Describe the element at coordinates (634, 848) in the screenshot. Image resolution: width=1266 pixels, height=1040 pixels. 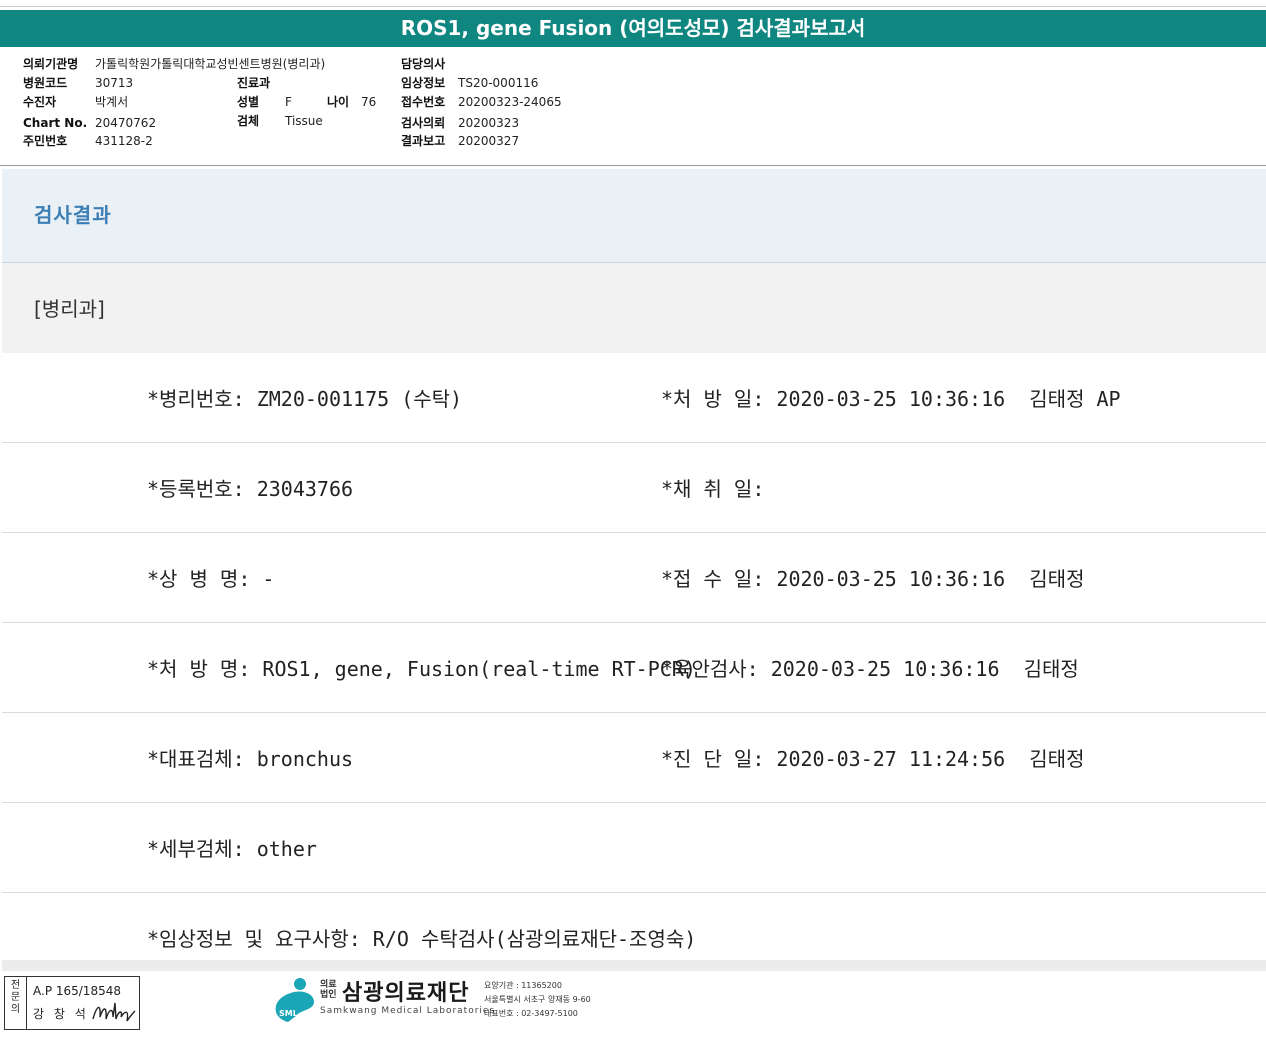
I see `result-row: *세부검체: other` at that location.